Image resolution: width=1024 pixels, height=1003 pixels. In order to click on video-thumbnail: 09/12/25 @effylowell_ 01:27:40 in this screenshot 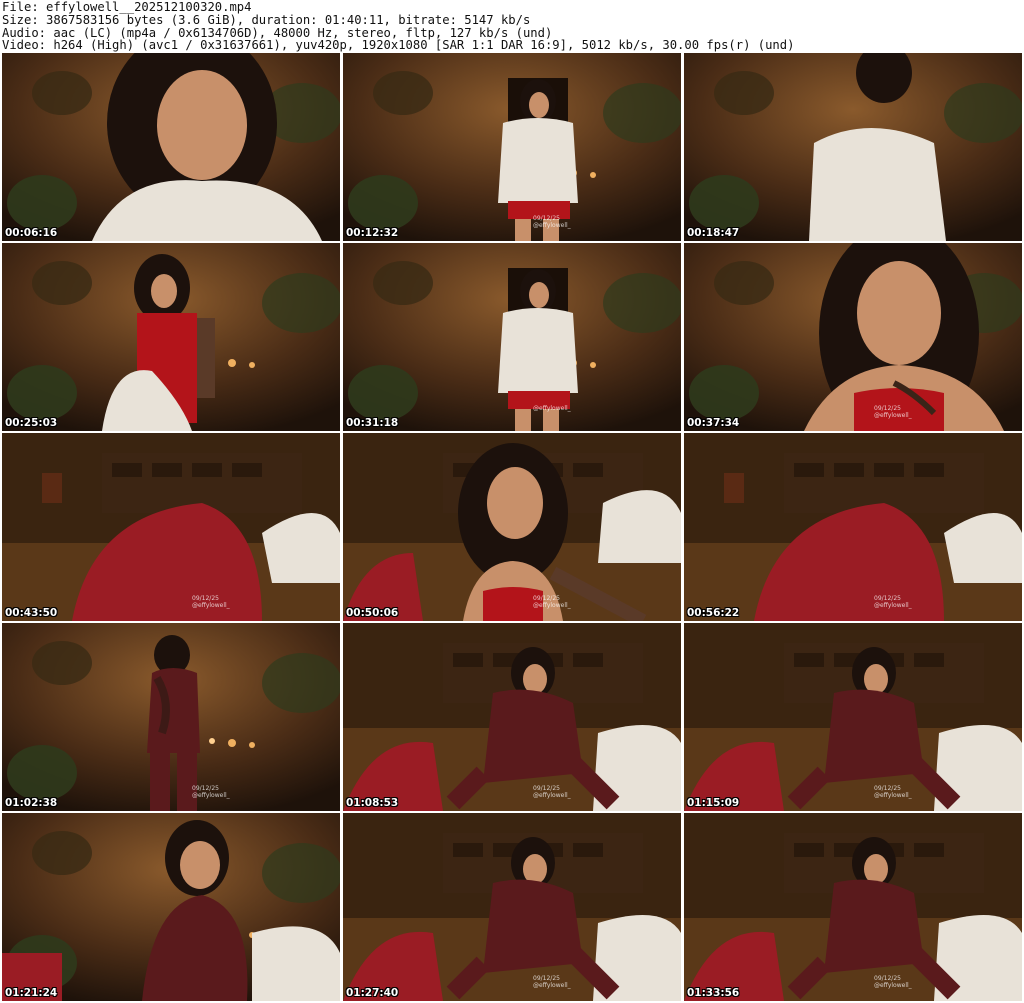, I will do `click(512, 907)`.